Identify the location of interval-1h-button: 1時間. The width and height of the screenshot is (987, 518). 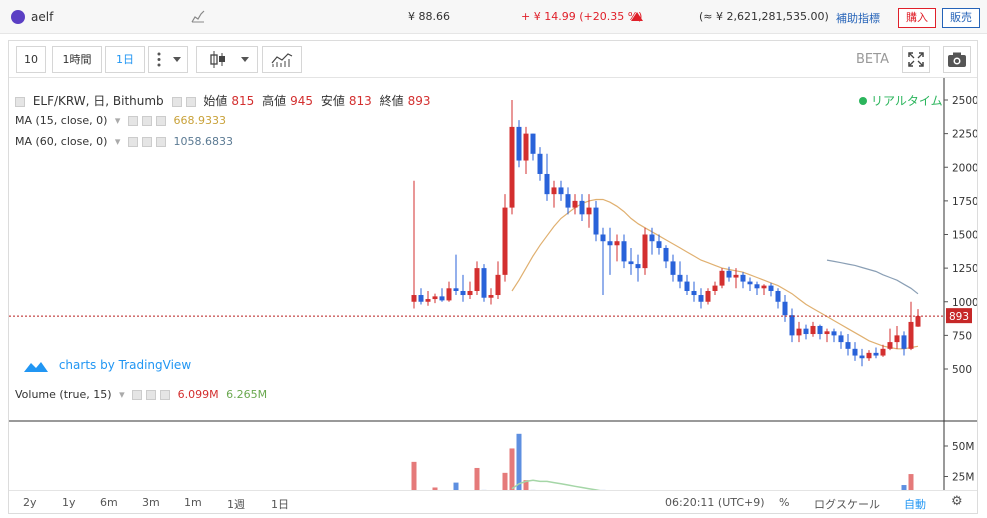
(77, 59).